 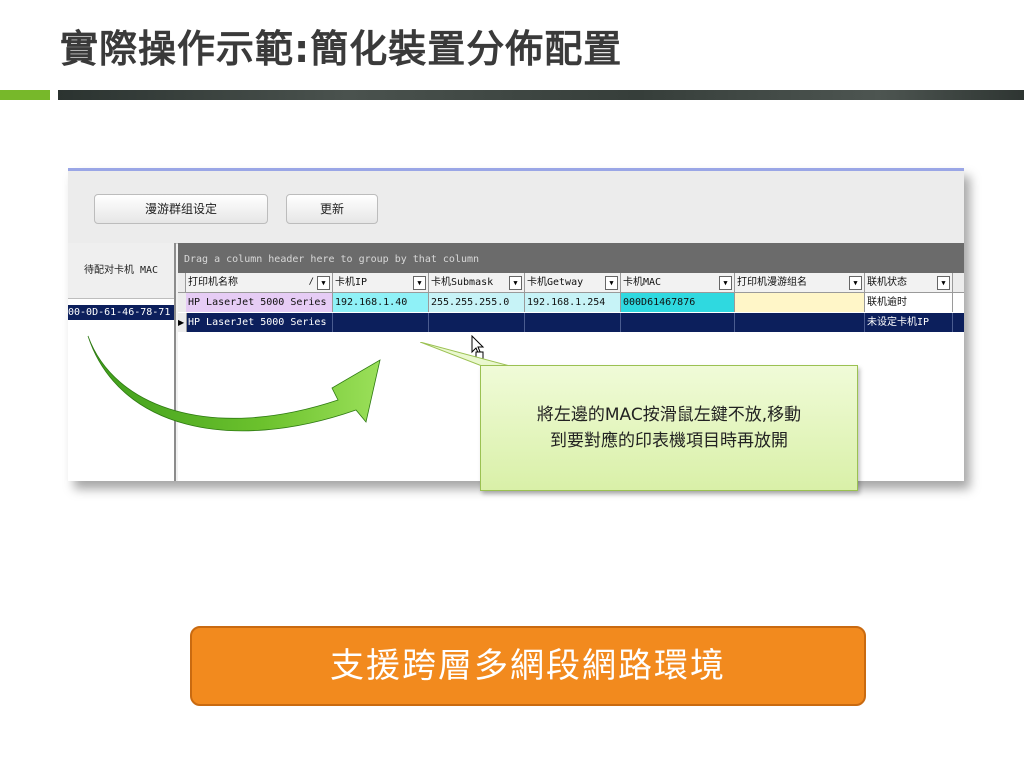 What do you see at coordinates (121, 271) in the screenshot?
I see `pending-mac-header: 待配对卡机 MAC` at bounding box center [121, 271].